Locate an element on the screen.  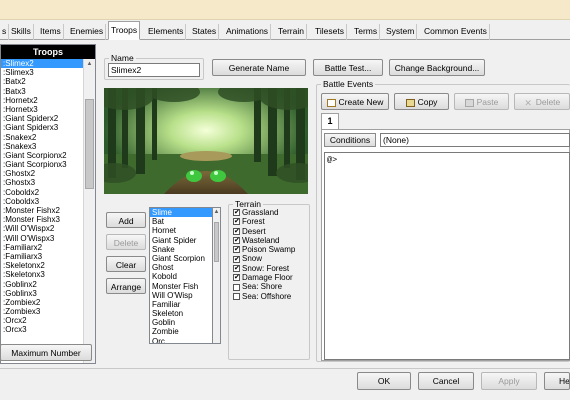
troop-list-item: :Will O'Wispx3 is located at coordinates (42, 238).